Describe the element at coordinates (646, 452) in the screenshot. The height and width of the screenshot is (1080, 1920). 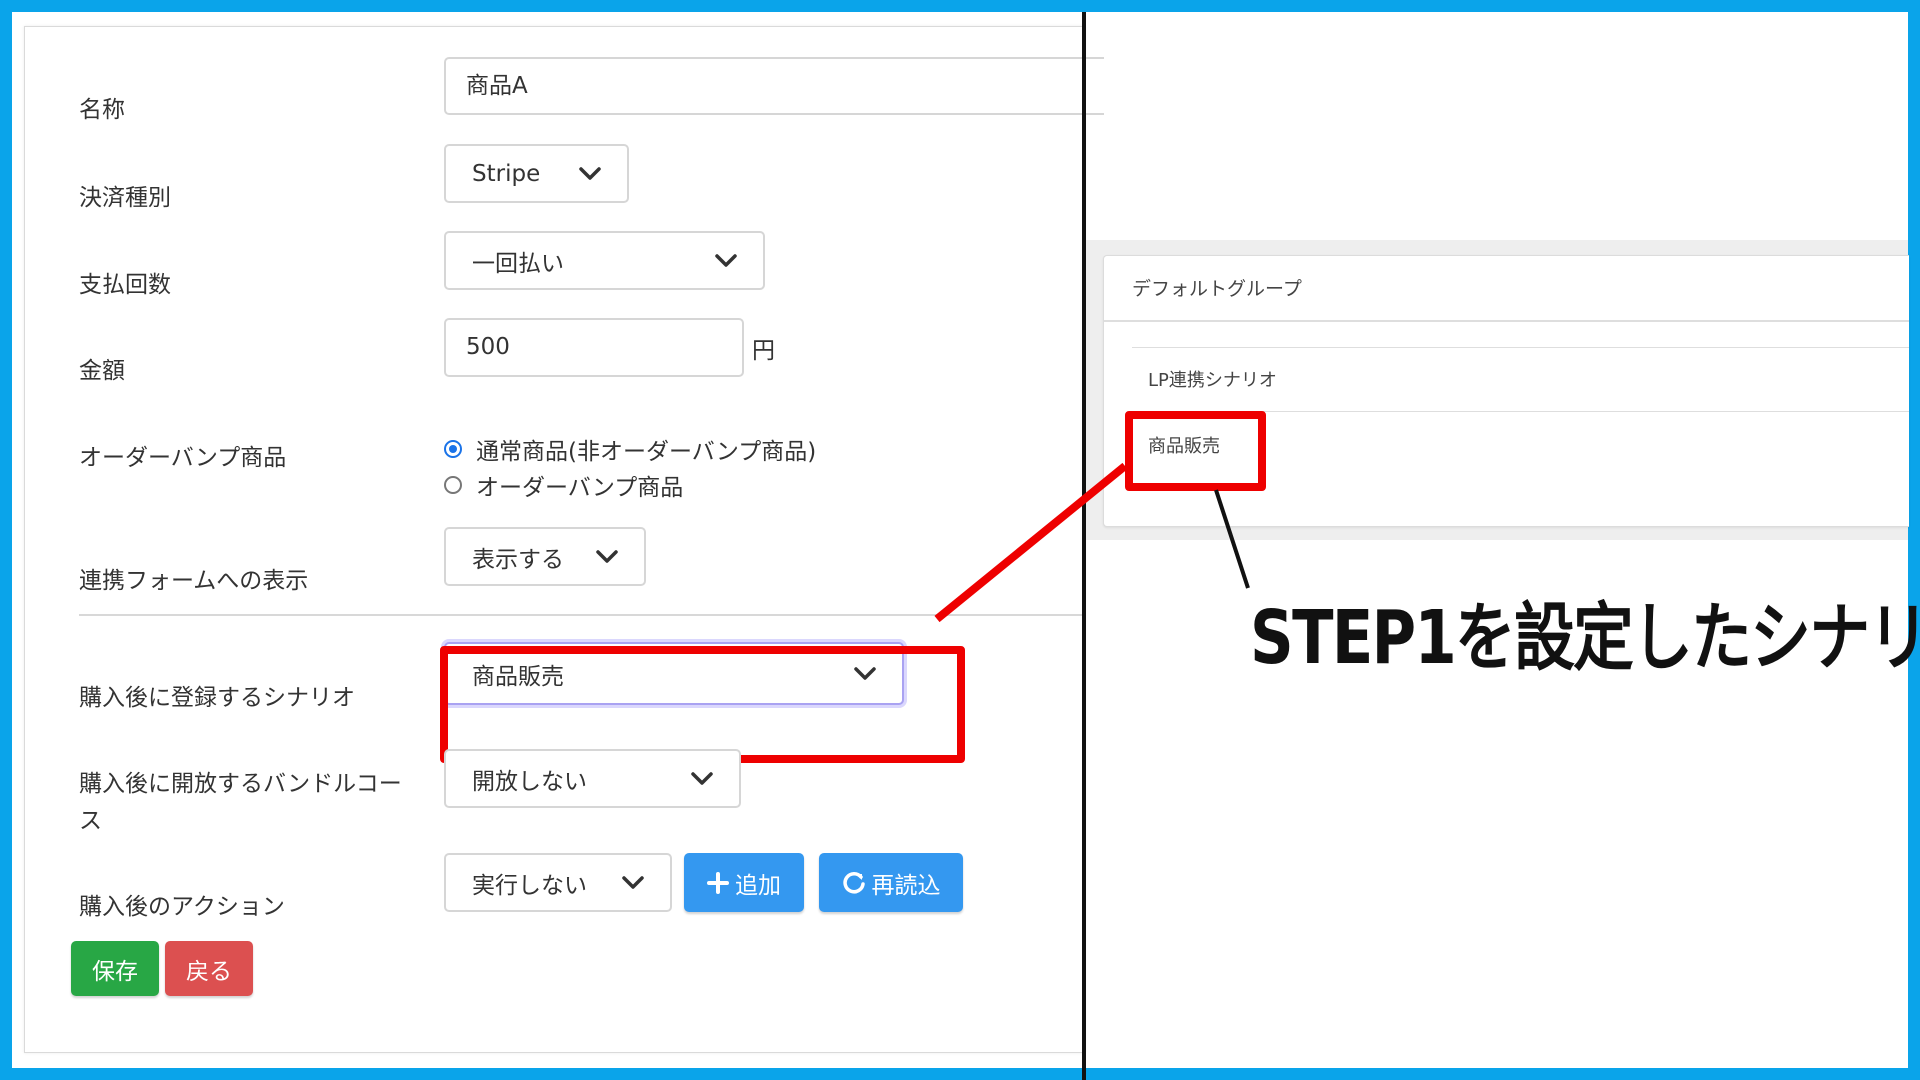
I see `order-bump-option-normal-label: 通常商品(非オーダーバンプ商品)` at that location.